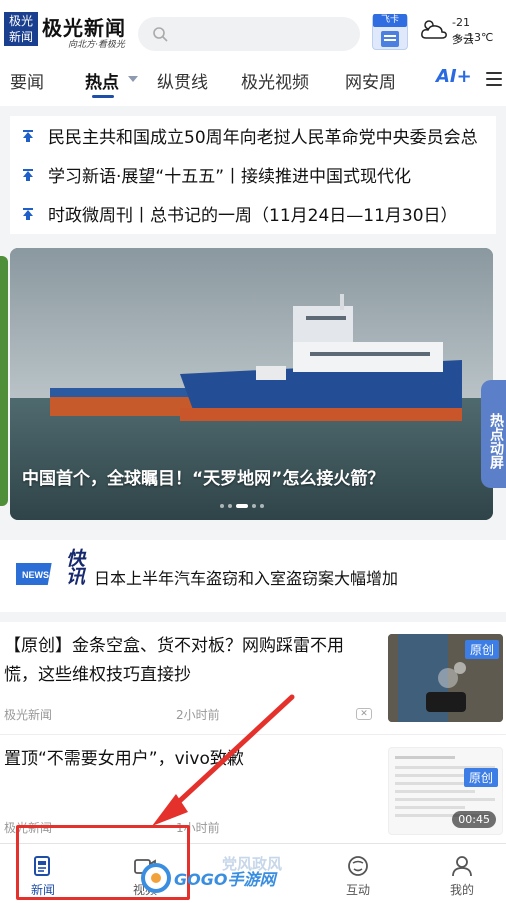 This screenshot has height=903, width=506. Describe the element at coordinates (225, 879) in the screenshot. I see `watermark-text: GOGO手游网` at that location.